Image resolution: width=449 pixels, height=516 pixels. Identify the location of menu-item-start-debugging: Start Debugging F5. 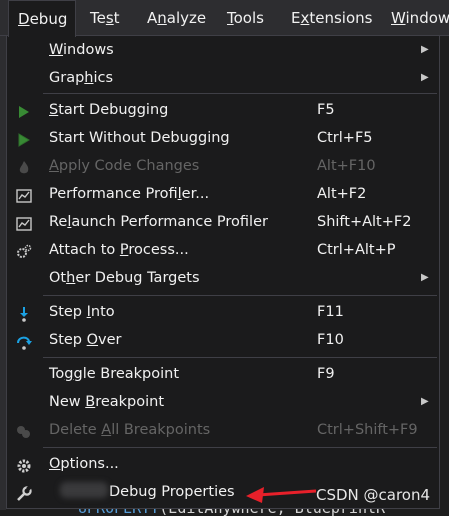
(223, 110).